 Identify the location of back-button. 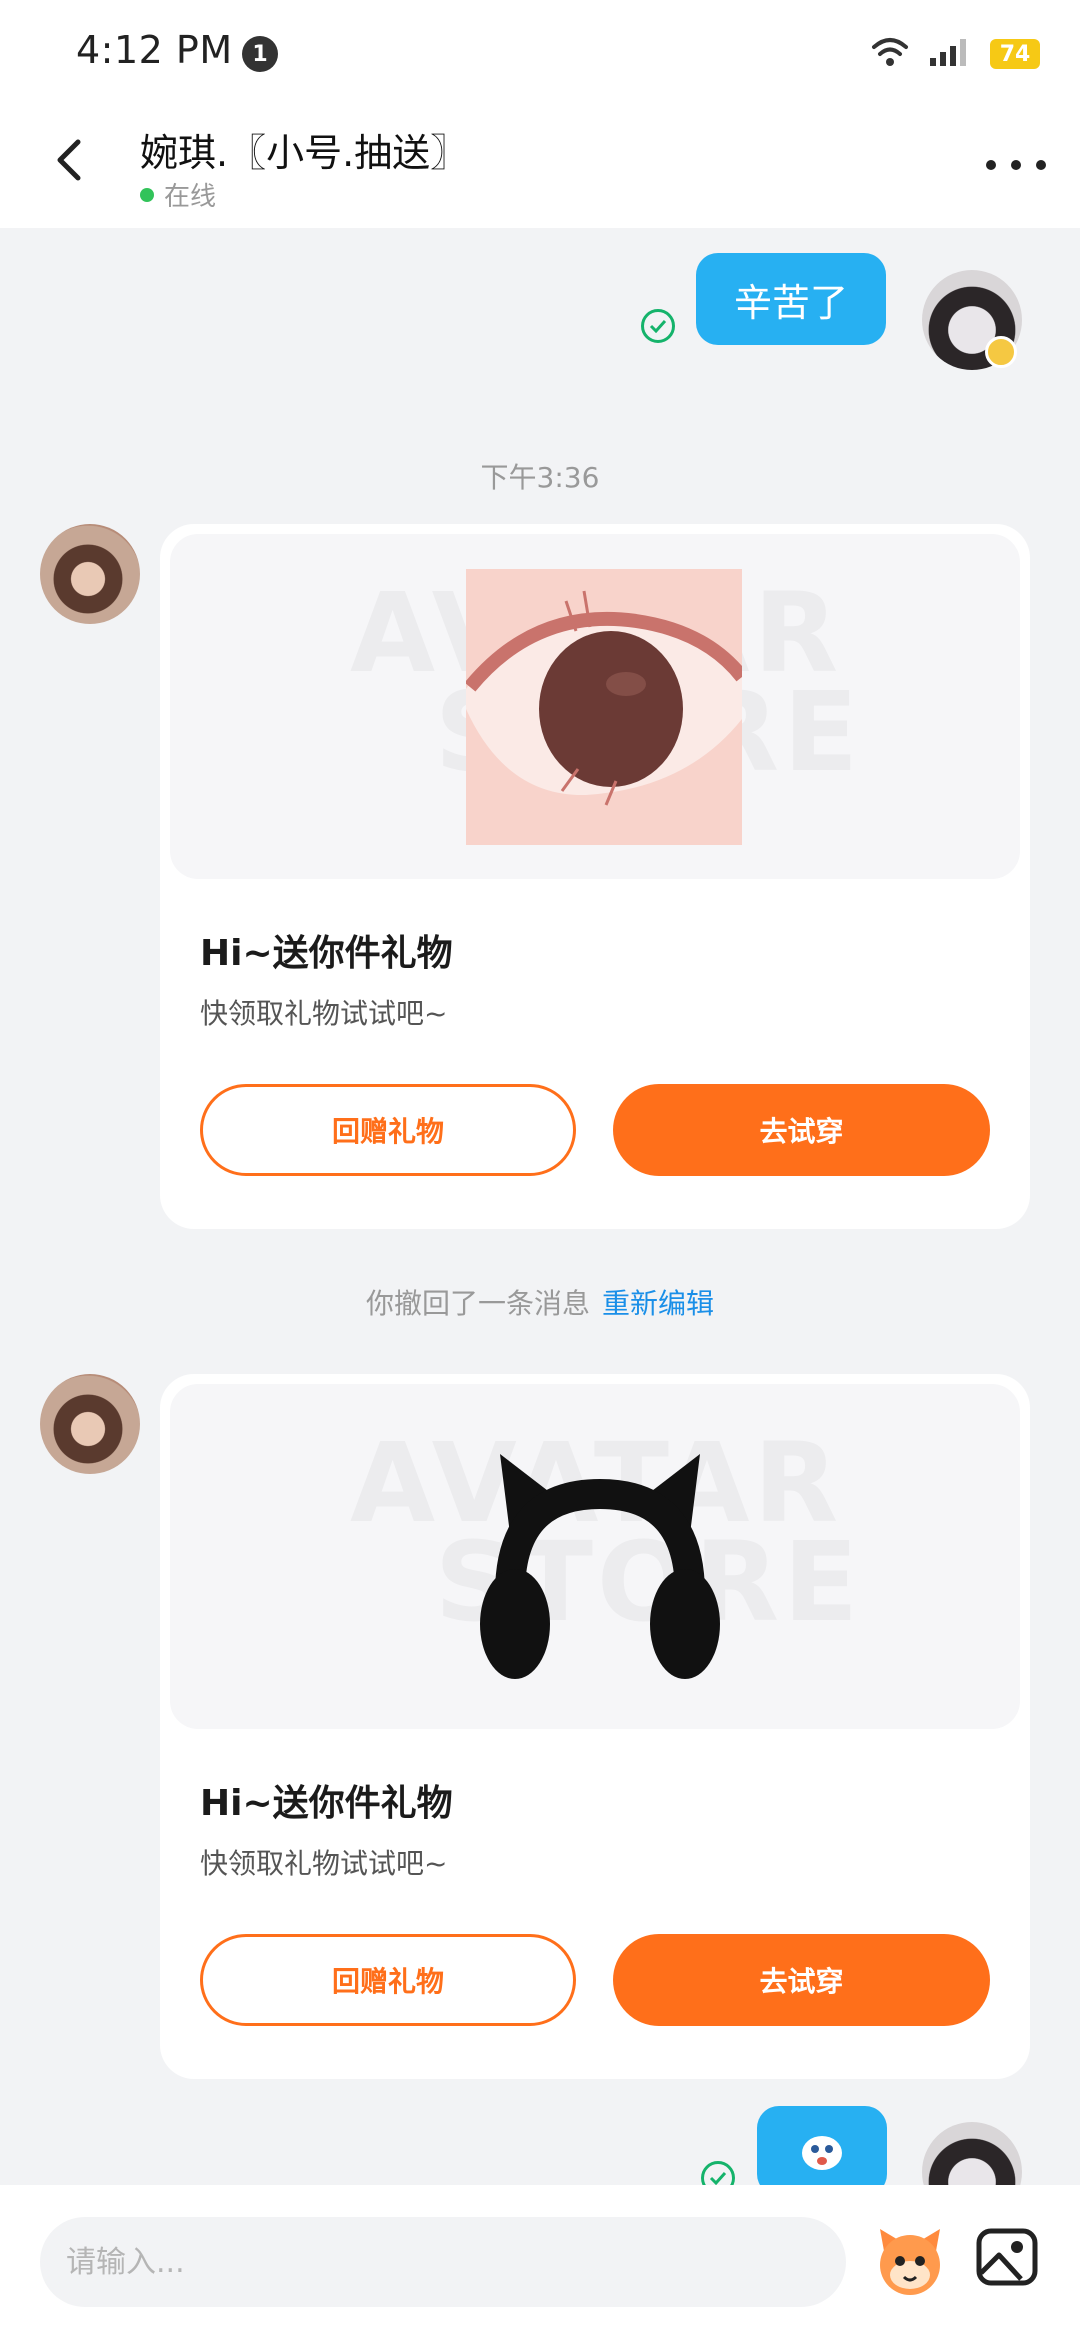
(70, 160).